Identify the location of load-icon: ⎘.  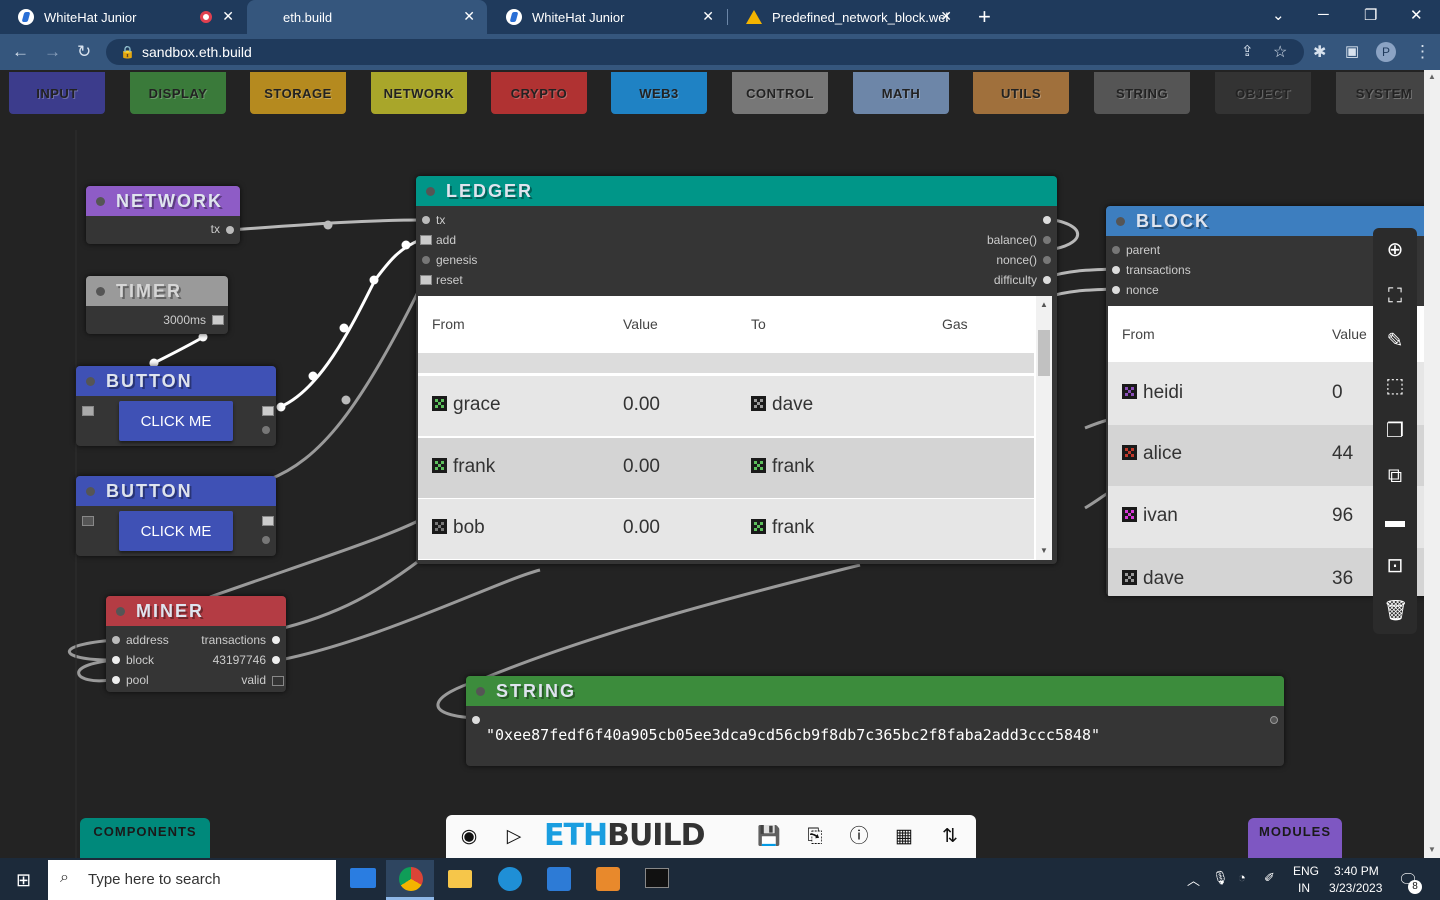
(815, 837).